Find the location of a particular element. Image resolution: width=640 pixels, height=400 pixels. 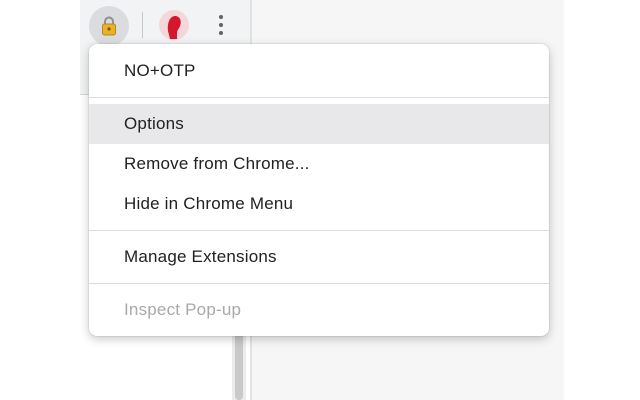

more-options-icon is located at coordinates (221, 25).